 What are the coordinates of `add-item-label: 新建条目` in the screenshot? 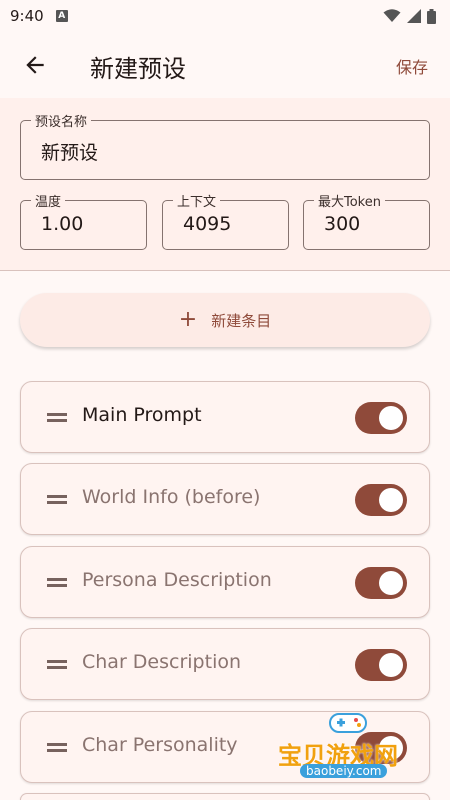 It's located at (241, 320).